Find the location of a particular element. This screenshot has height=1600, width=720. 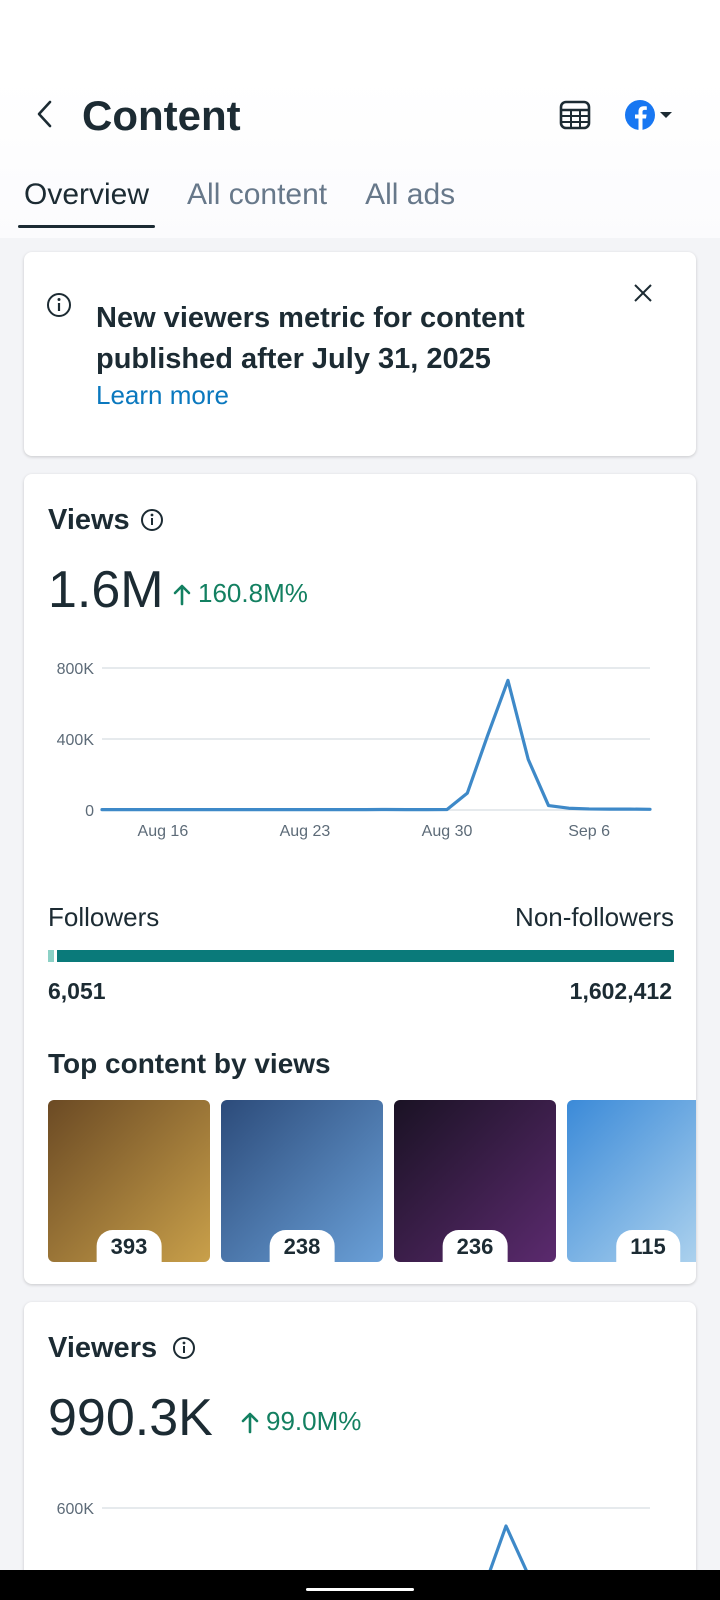

views-label: Views is located at coordinates (89, 520).